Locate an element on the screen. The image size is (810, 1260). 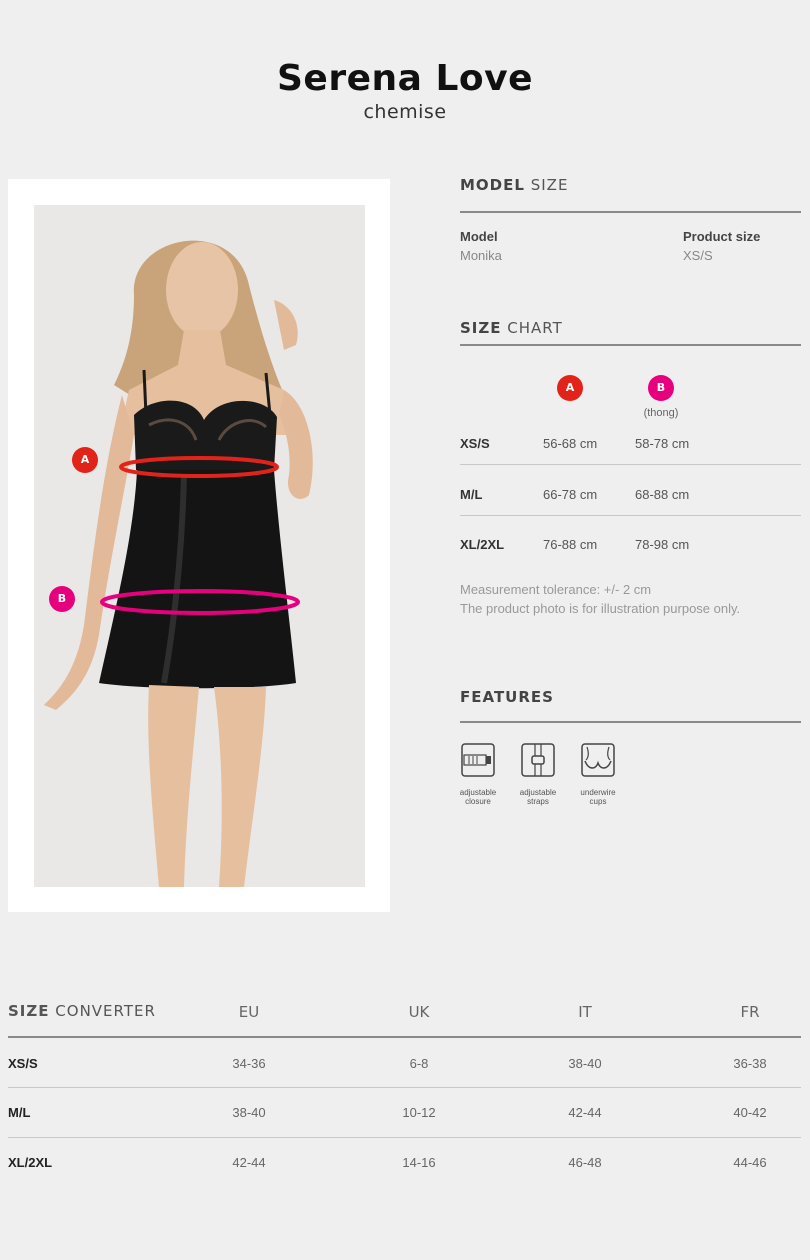
feature-underwire-cups: underwire cups is located at coordinates (598, 774).